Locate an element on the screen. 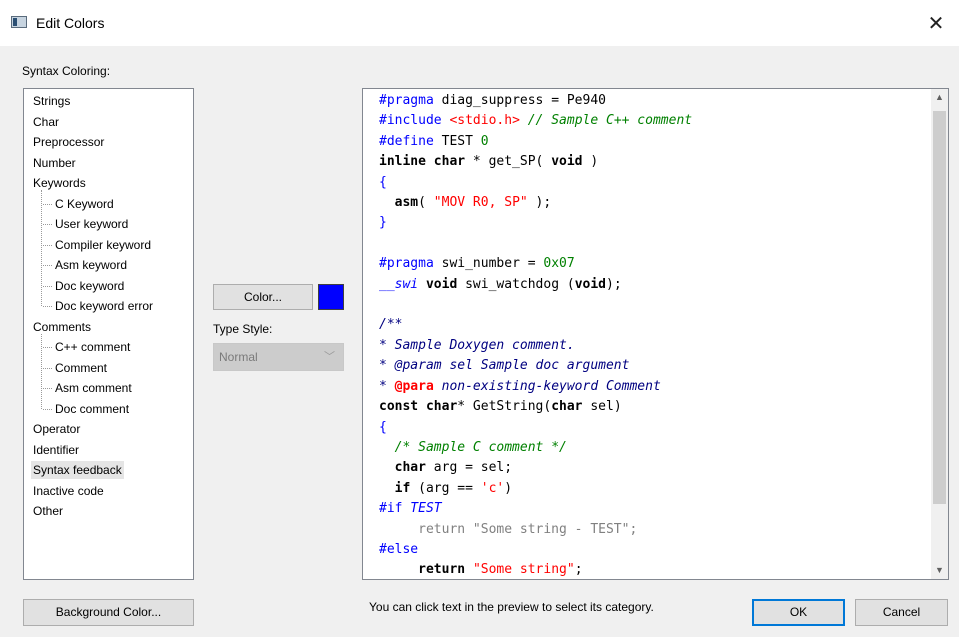  code-token: sel Sample doc argument is located at coordinates (535, 365).